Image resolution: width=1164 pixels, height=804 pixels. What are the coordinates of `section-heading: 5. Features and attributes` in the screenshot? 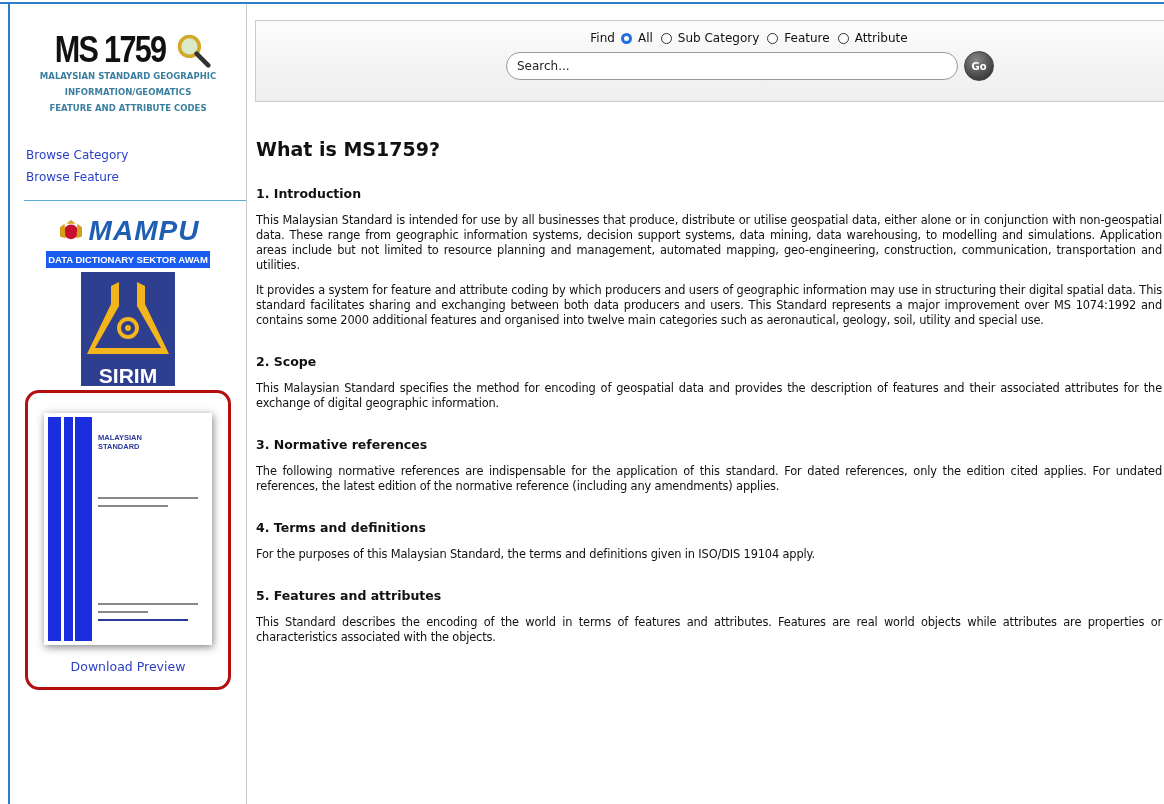 It's located at (349, 595).